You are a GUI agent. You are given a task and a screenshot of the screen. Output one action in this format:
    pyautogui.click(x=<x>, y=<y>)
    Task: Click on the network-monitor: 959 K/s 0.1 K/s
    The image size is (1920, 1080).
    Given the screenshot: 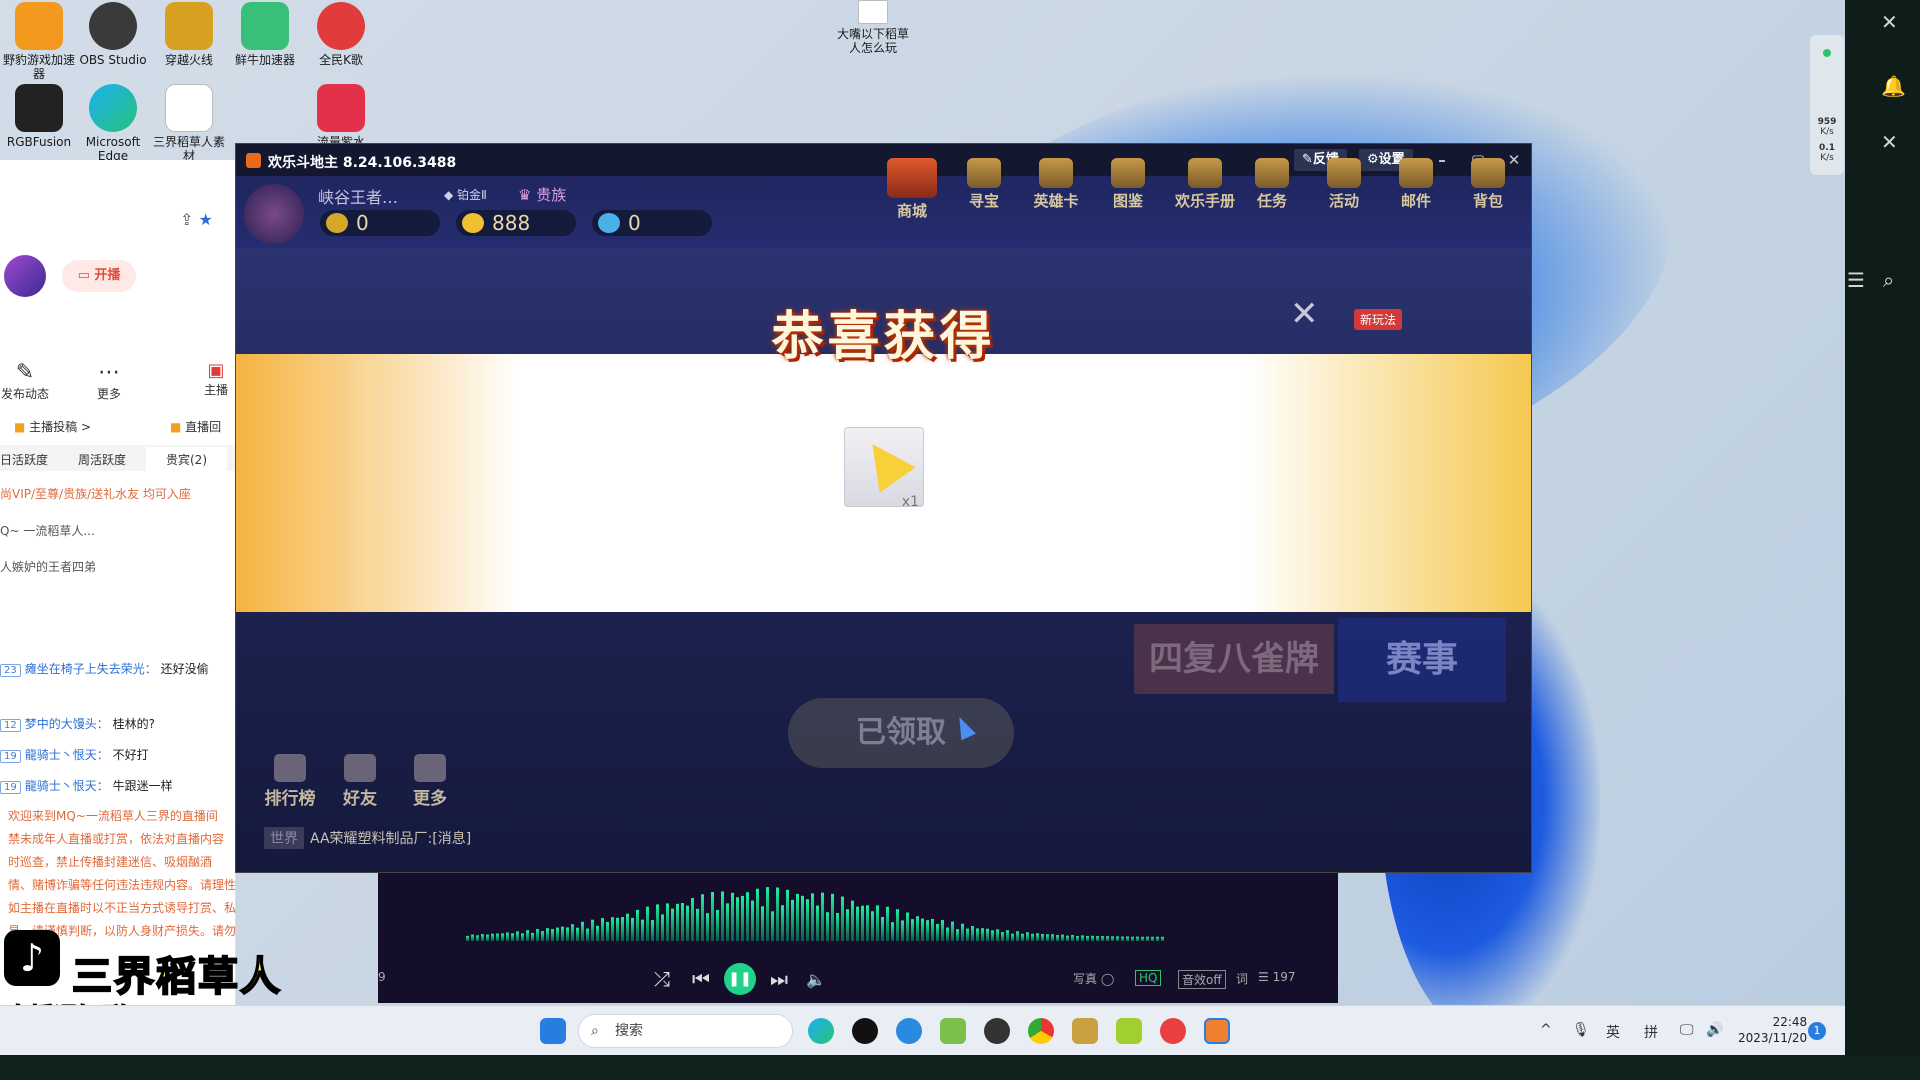 What is the action you would take?
    pyautogui.click(x=1827, y=105)
    